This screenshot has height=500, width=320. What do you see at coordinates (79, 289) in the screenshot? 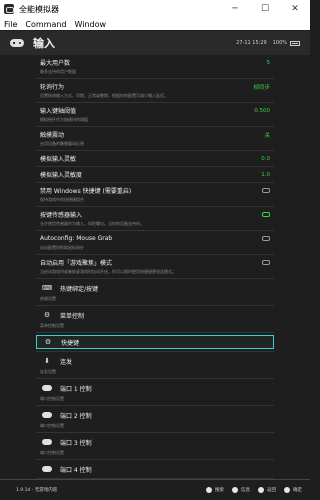
I see `menu-item-label: 热键绑定/按键` at bounding box center [79, 289].